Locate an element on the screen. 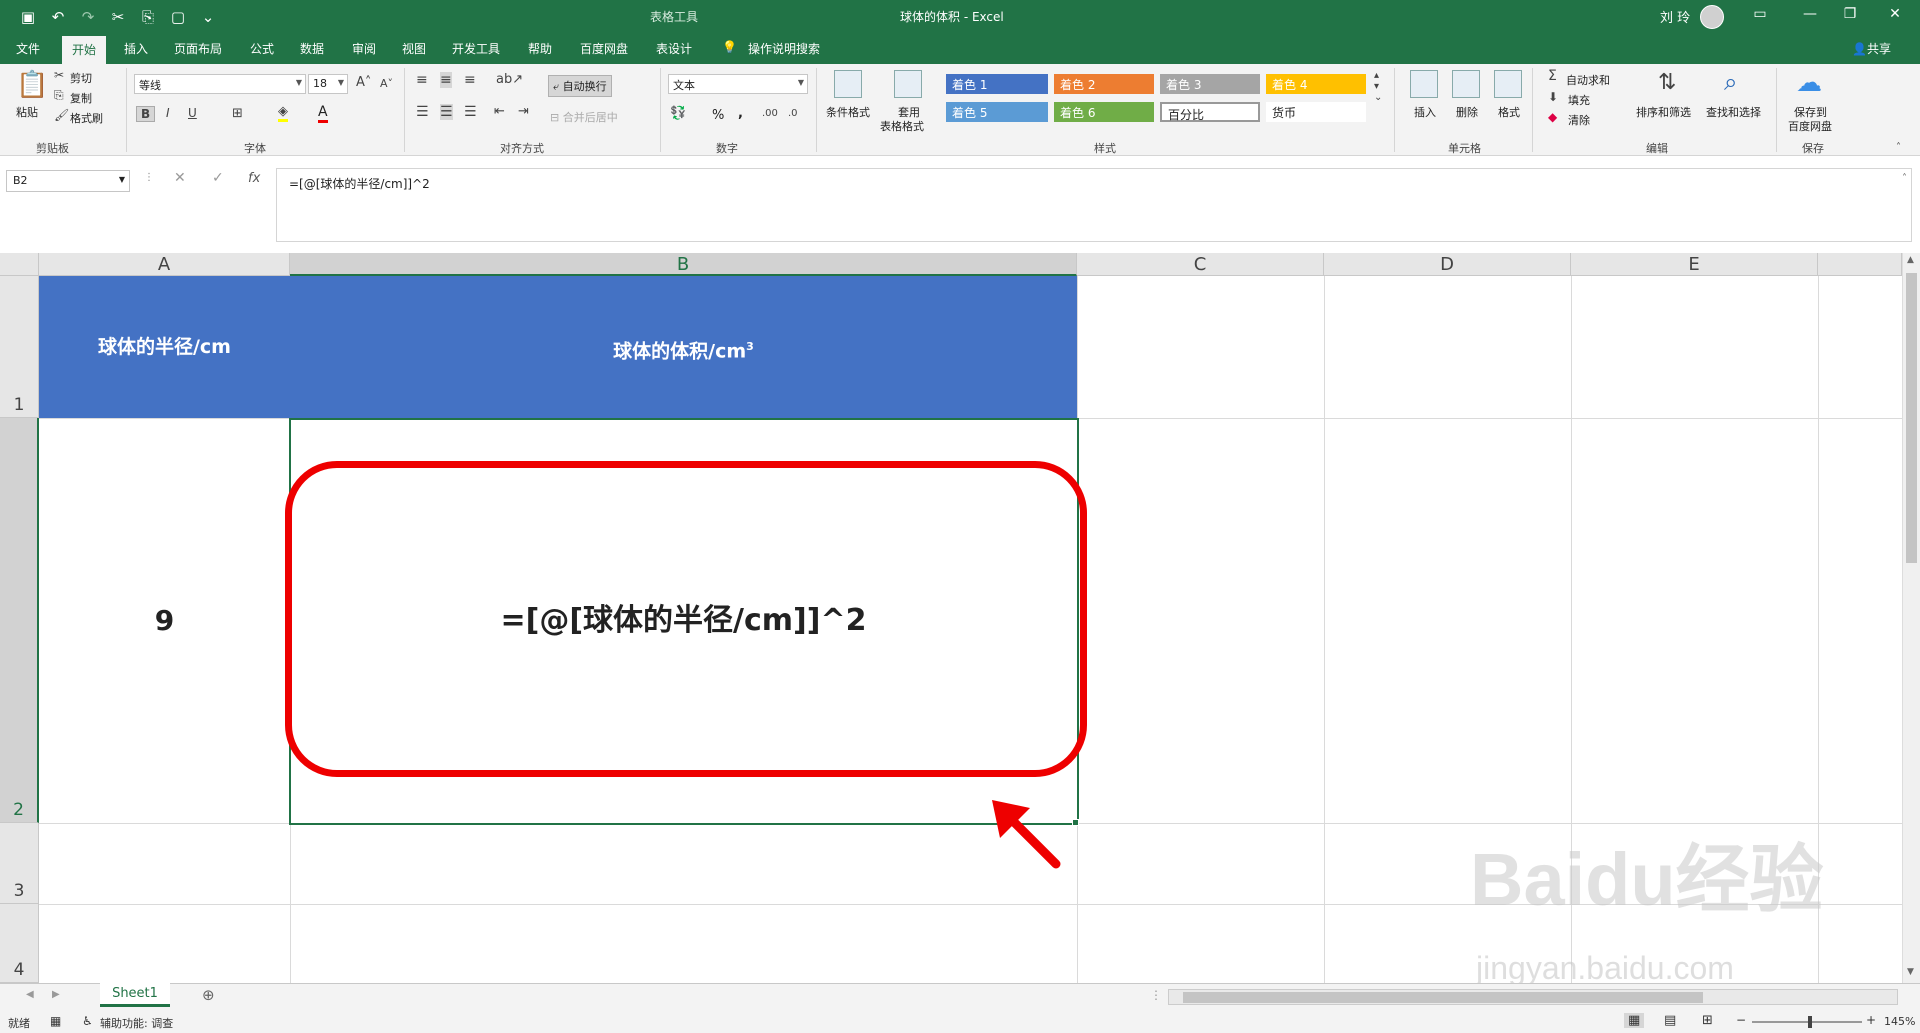 The width and height of the screenshot is (1920, 1033). tab-view: 视图 is located at coordinates (414, 48).